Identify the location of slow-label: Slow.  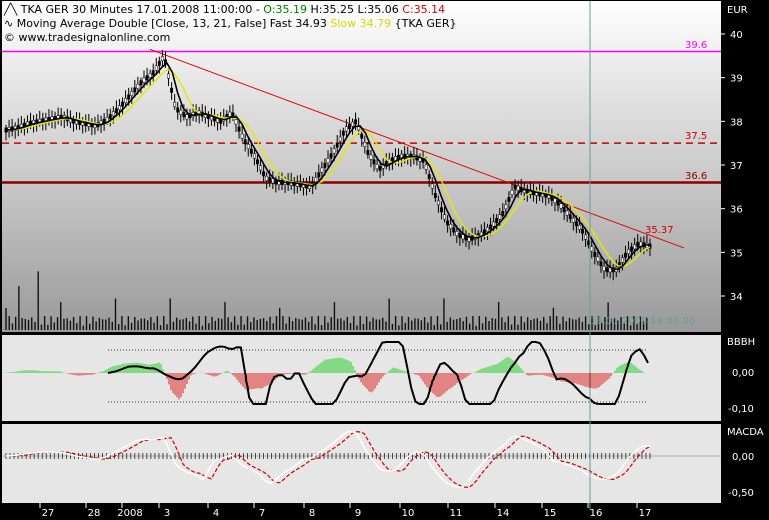
(343, 23).